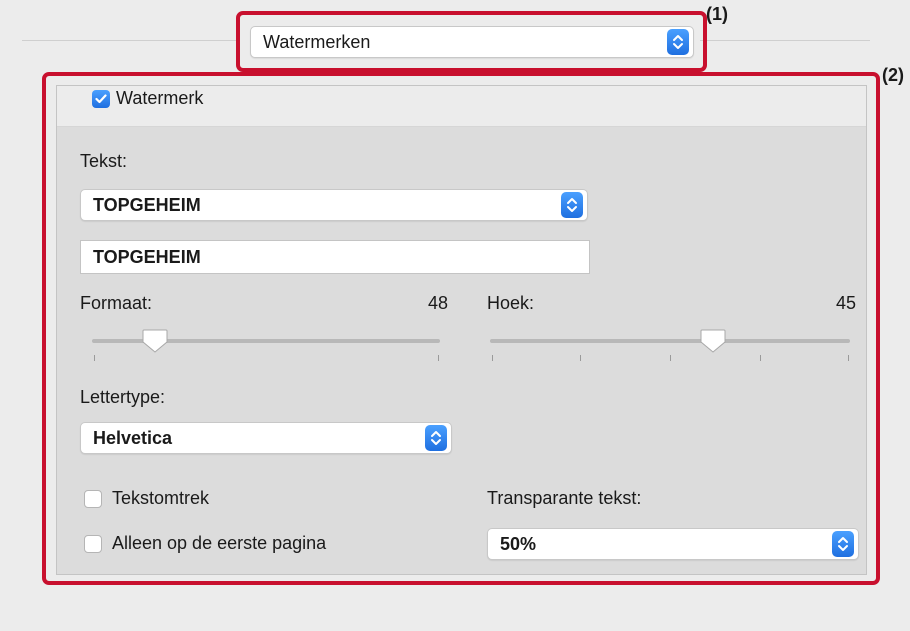 This screenshot has width=910, height=631. Describe the element at coordinates (93, 499) in the screenshot. I see `outline-checkbox` at that location.